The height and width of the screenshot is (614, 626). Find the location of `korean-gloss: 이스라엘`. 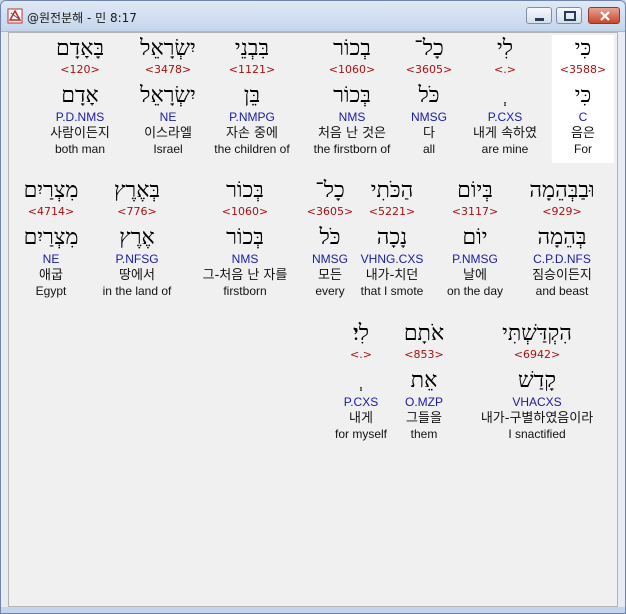

korean-gloss: 이스라엘 is located at coordinates (168, 133).